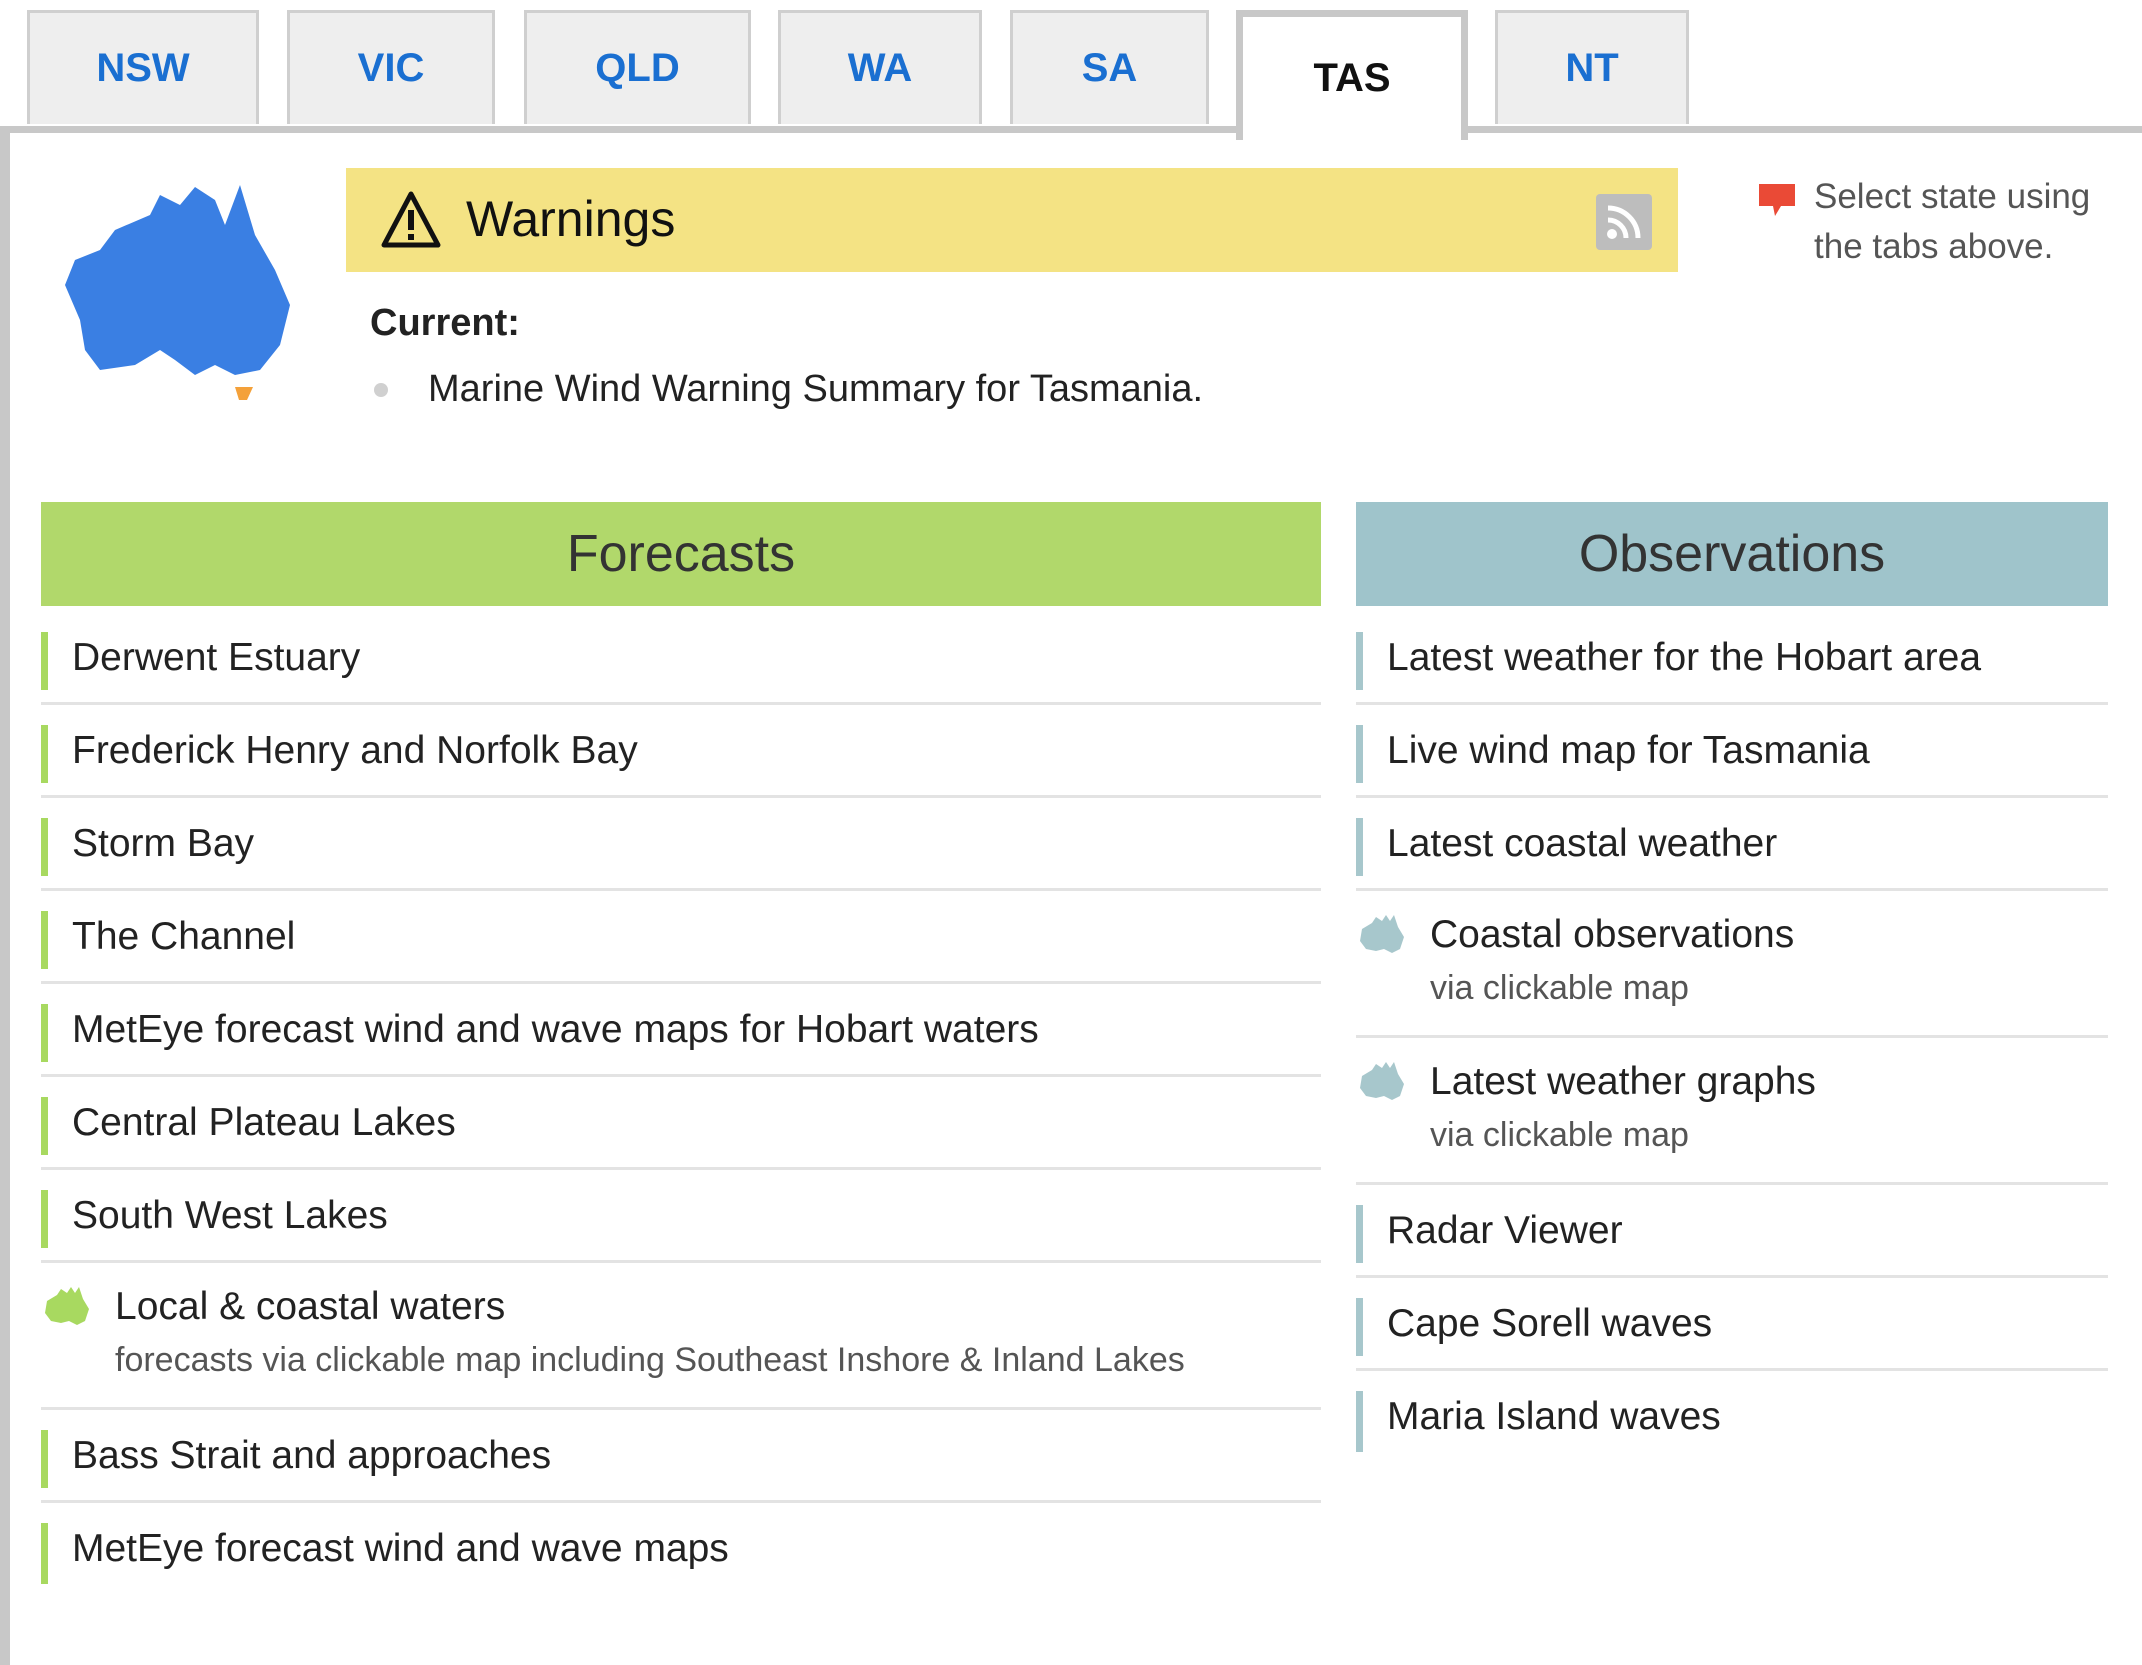  I want to click on forecast-item-storm-bay: Storm Bay, so click(681, 844).